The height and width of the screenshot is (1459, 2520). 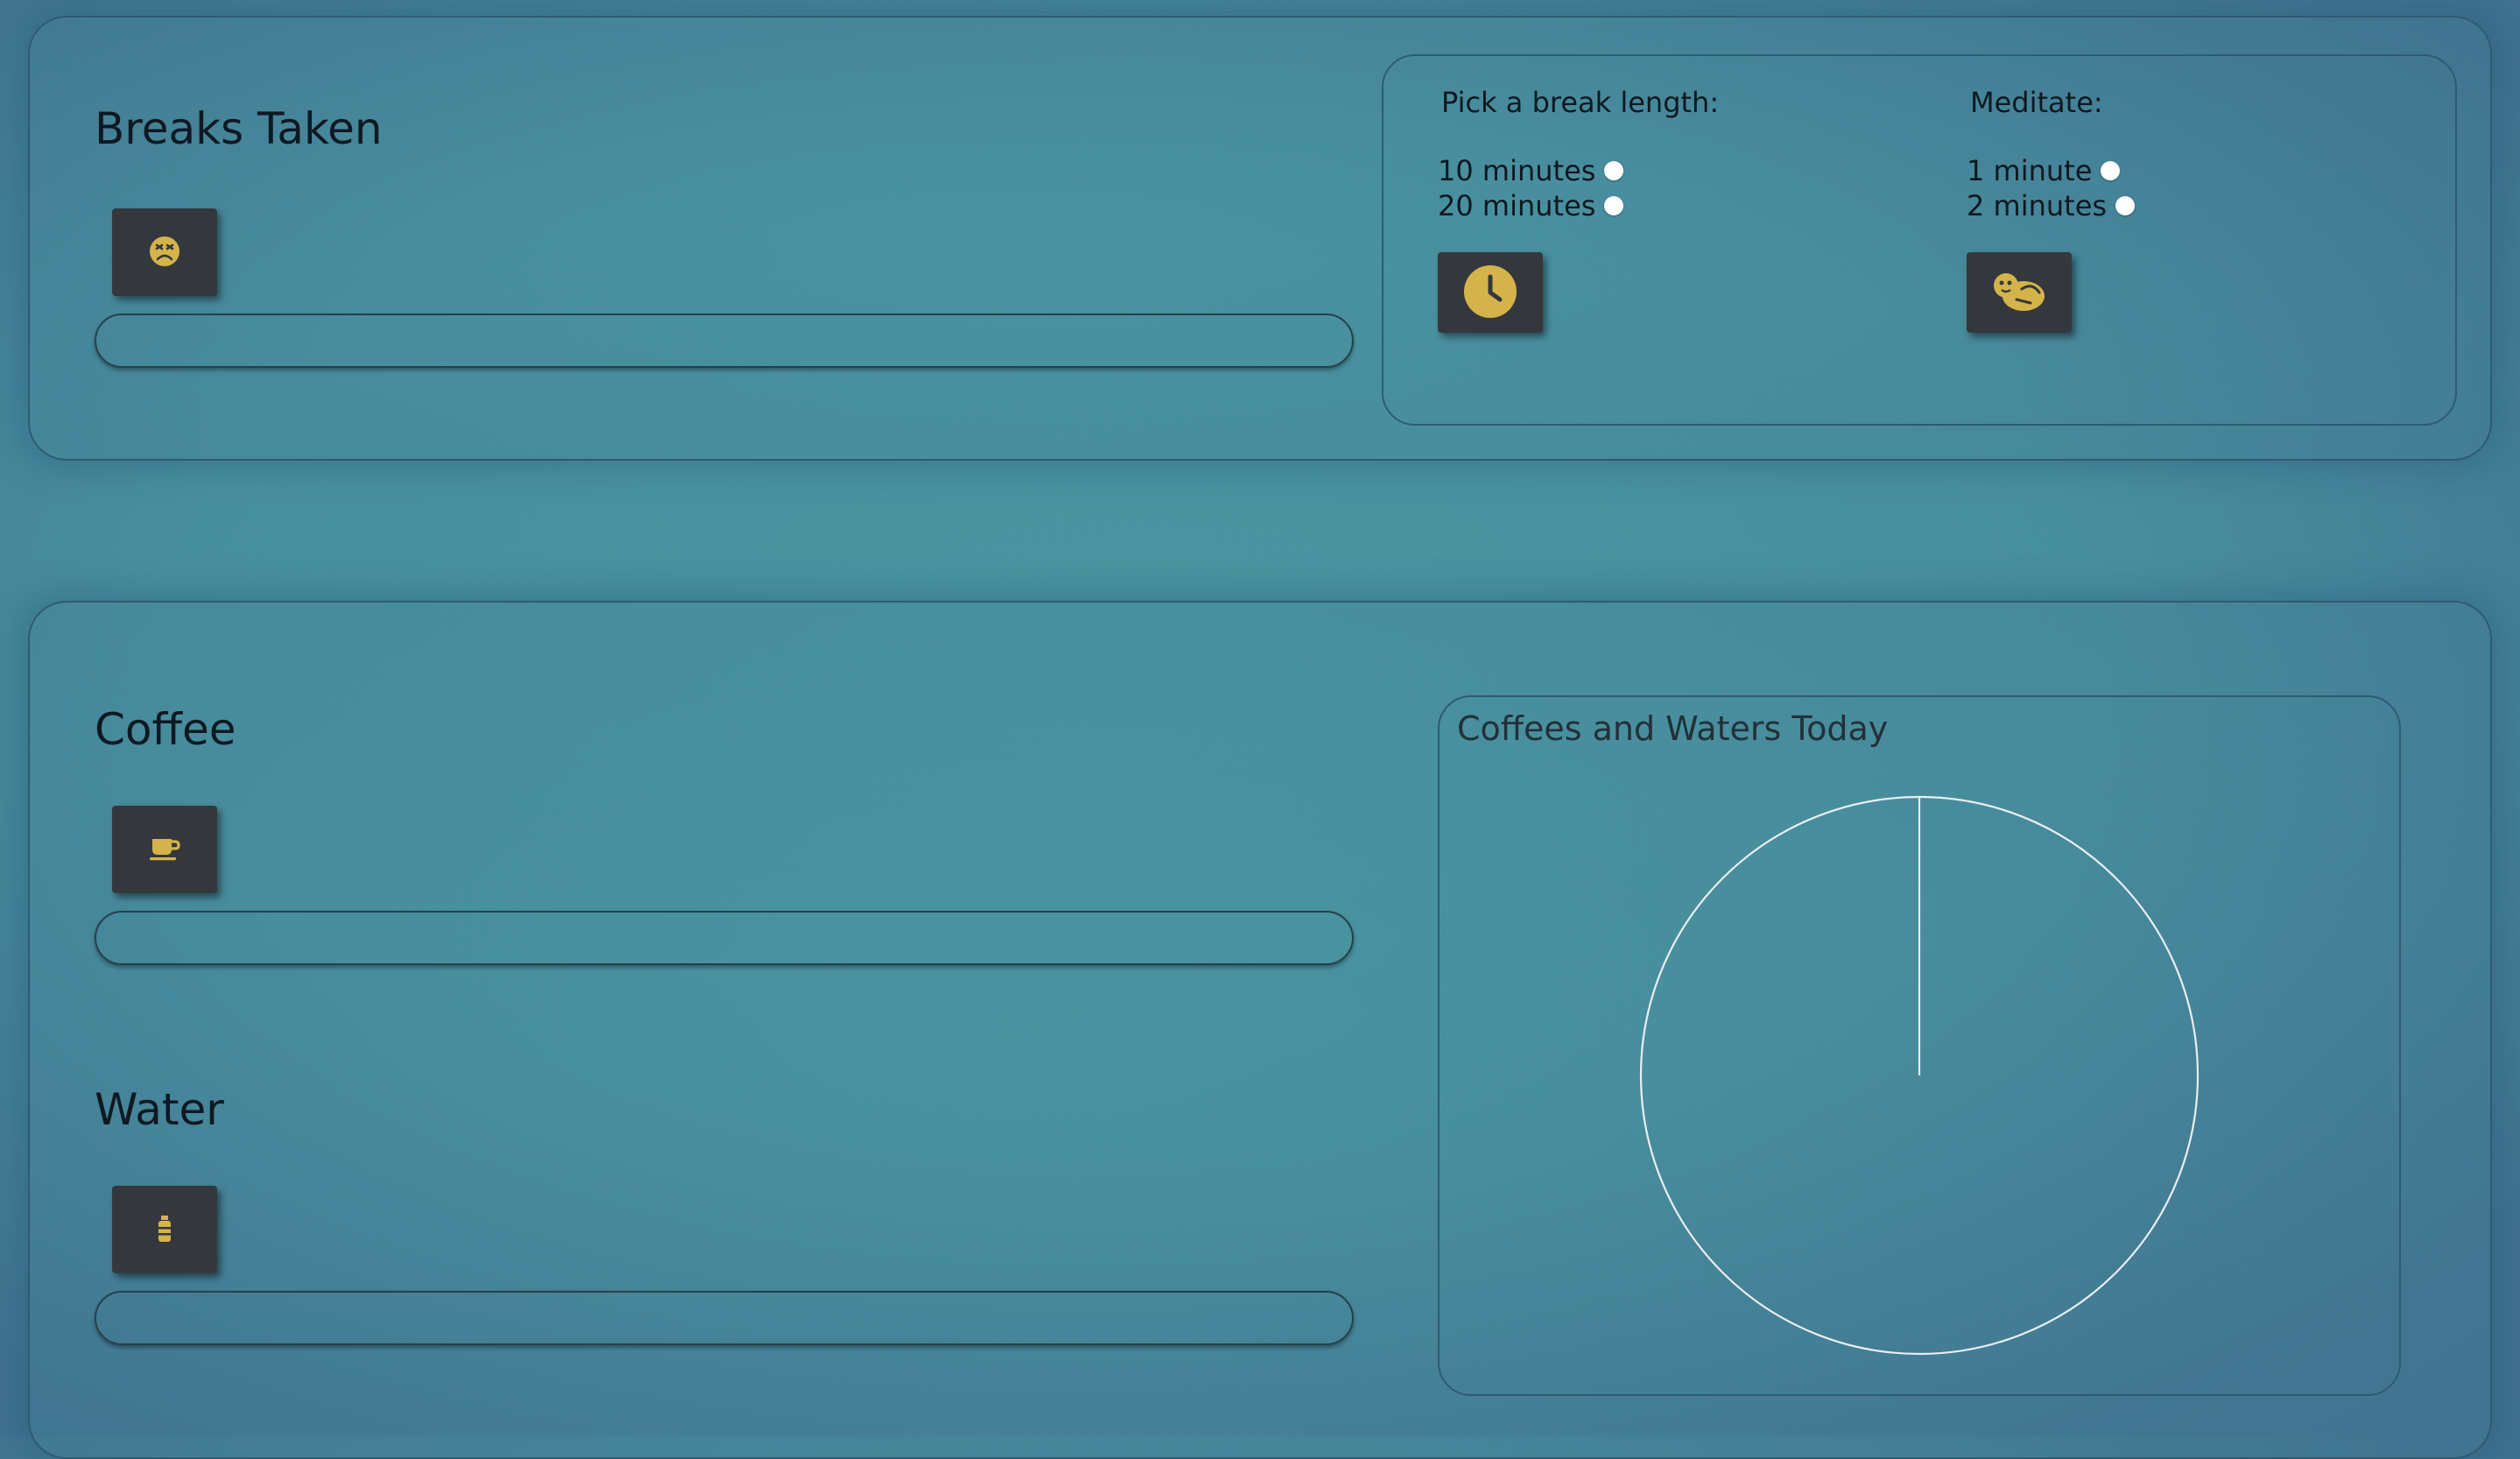 I want to click on water-title: Water, so click(x=159, y=1109).